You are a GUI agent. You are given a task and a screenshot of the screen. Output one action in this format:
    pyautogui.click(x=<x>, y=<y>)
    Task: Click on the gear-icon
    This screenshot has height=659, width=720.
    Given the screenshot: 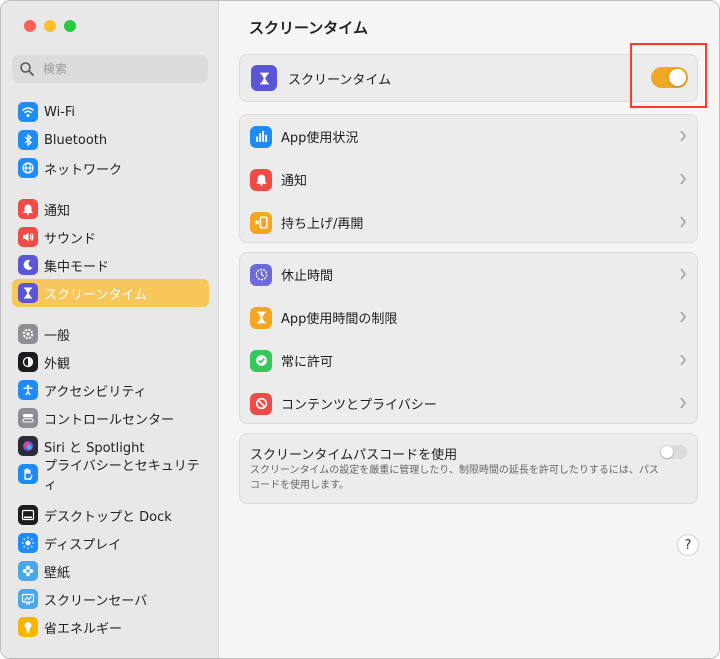 What is the action you would take?
    pyautogui.click(x=28, y=334)
    